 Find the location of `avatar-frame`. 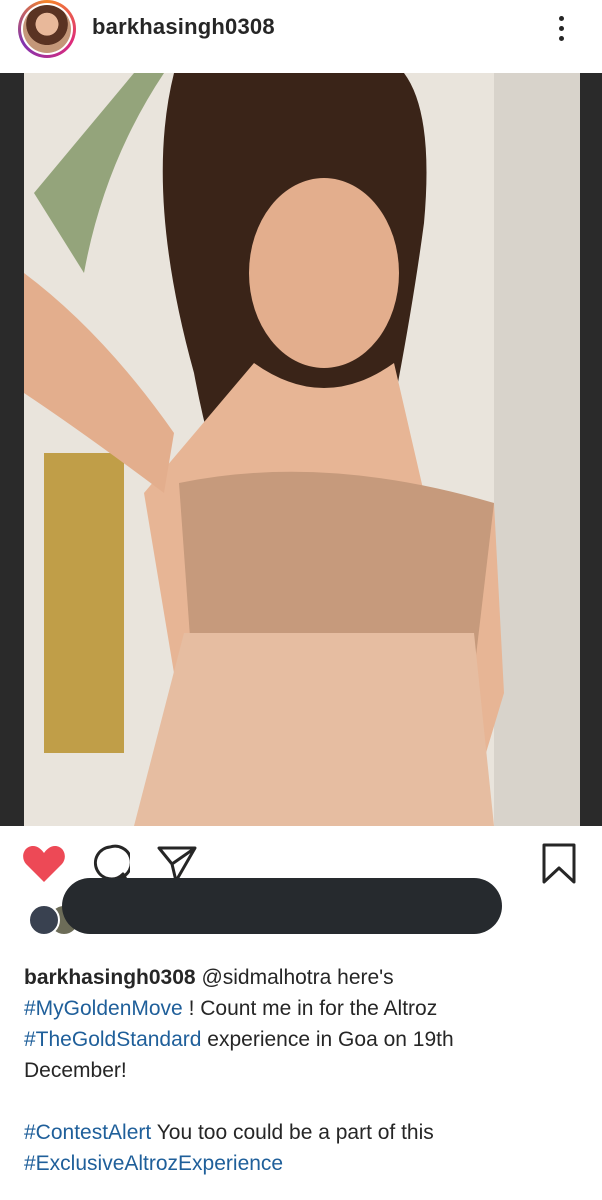

avatar-frame is located at coordinates (47, 29).